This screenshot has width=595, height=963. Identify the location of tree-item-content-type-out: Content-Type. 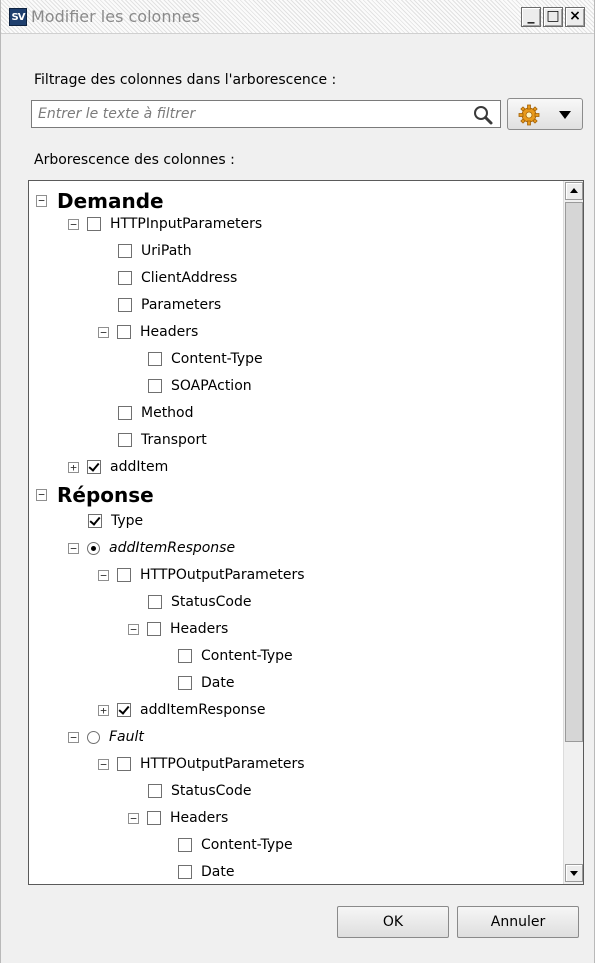
(235, 656).